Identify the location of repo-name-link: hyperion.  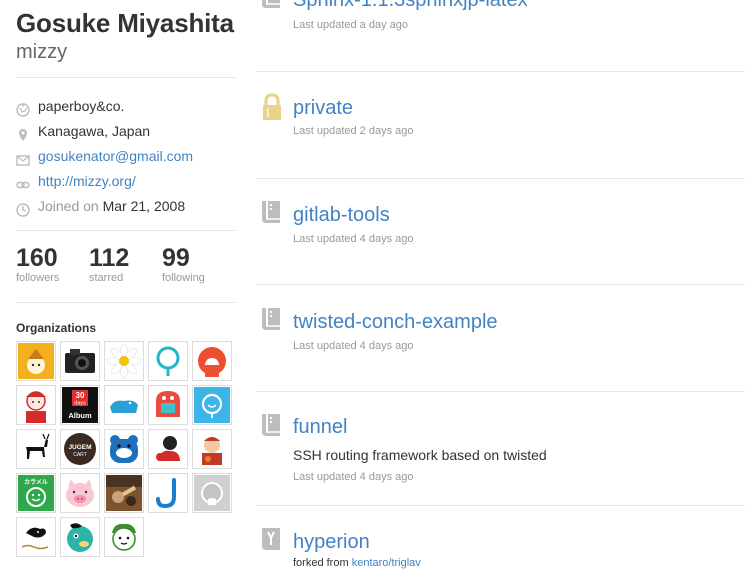
(331, 542).